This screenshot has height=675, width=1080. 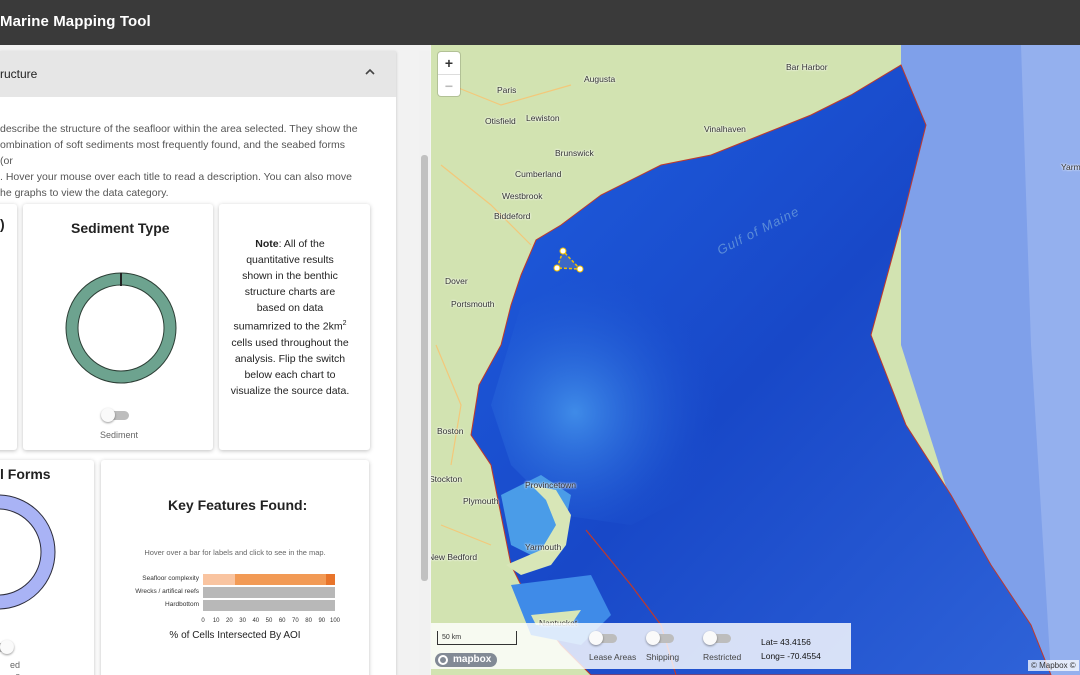 I want to click on map-label-bar-harbor: Bar Harbor, so click(x=807, y=67).